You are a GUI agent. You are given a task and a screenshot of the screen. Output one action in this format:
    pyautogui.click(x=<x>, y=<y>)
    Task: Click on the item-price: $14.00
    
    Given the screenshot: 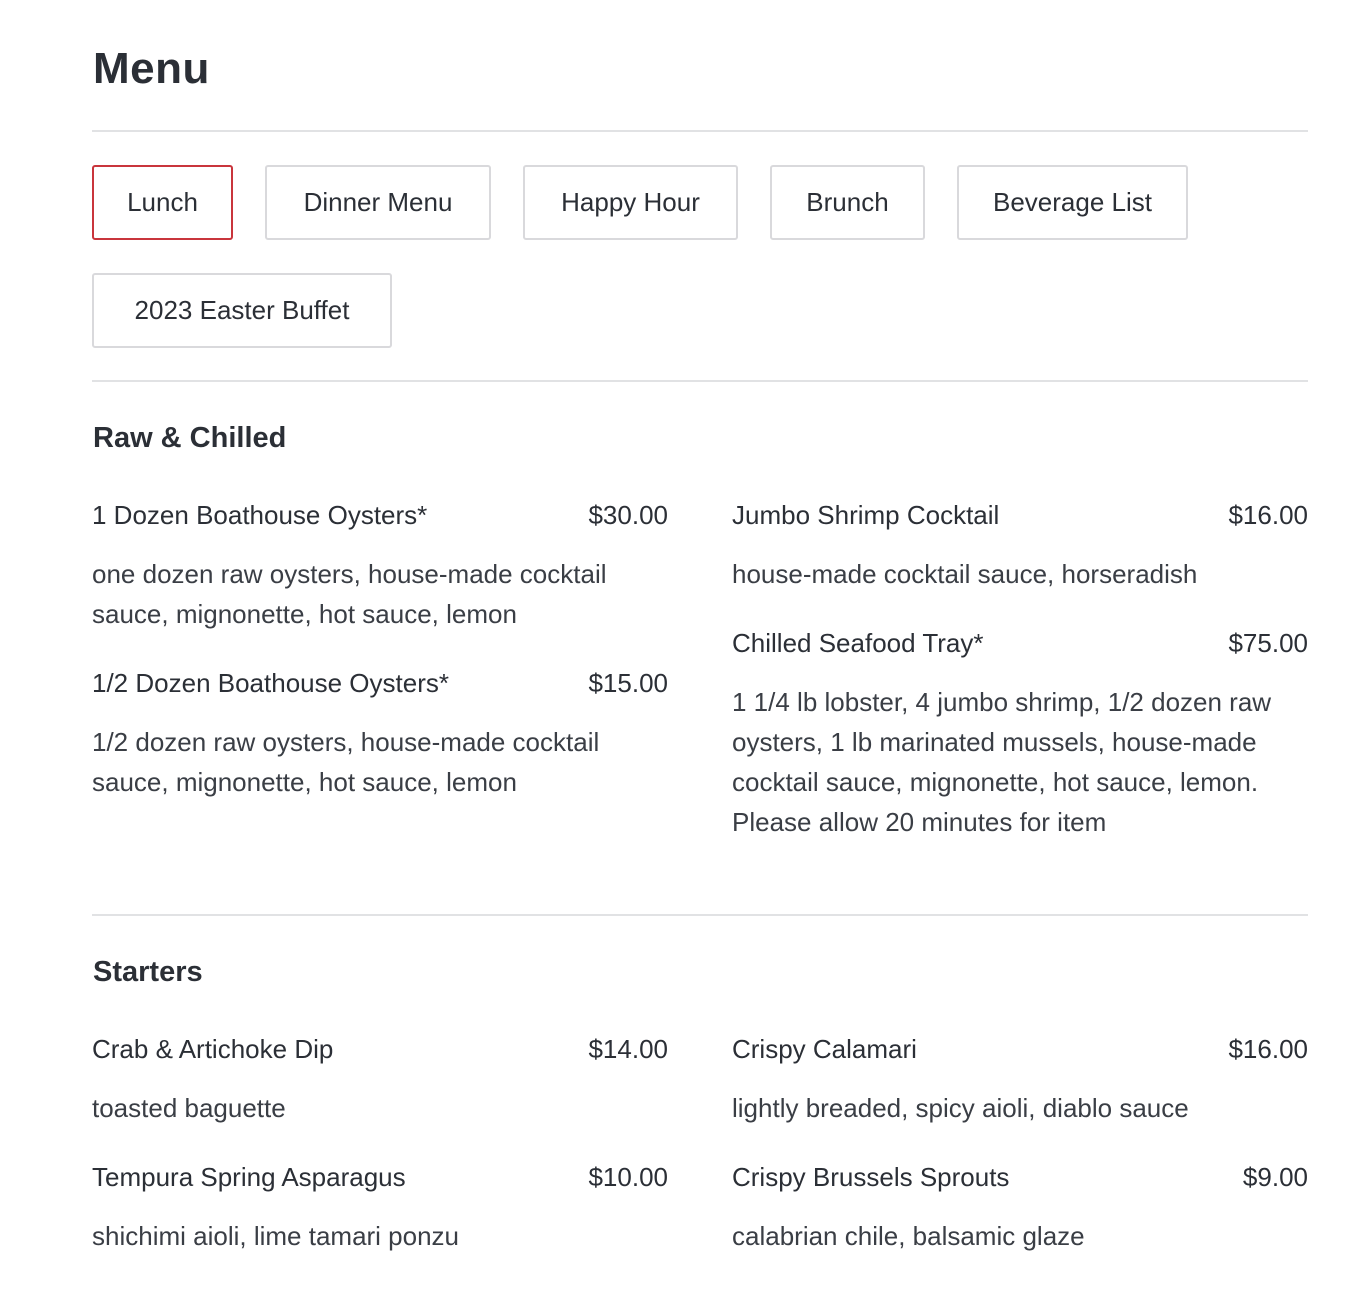 What is the action you would take?
    pyautogui.click(x=628, y=1049)
    